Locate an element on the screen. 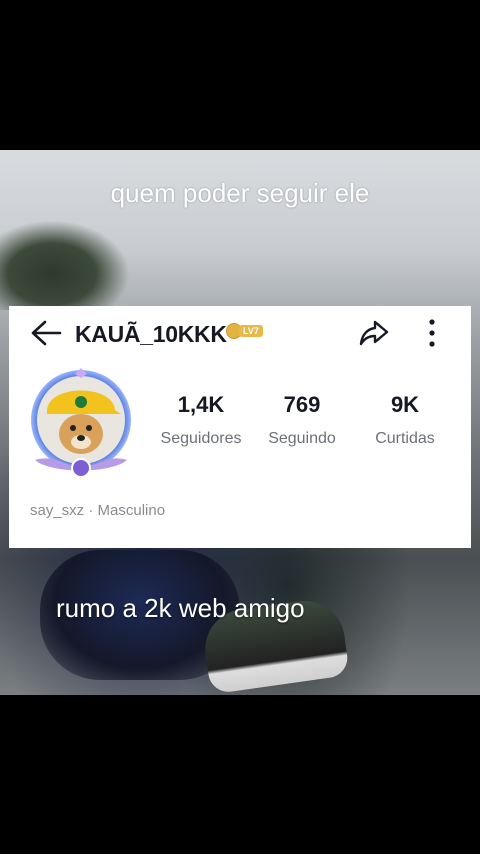  stat-followers-value: 1,4K is located at coordinates (201, 404).